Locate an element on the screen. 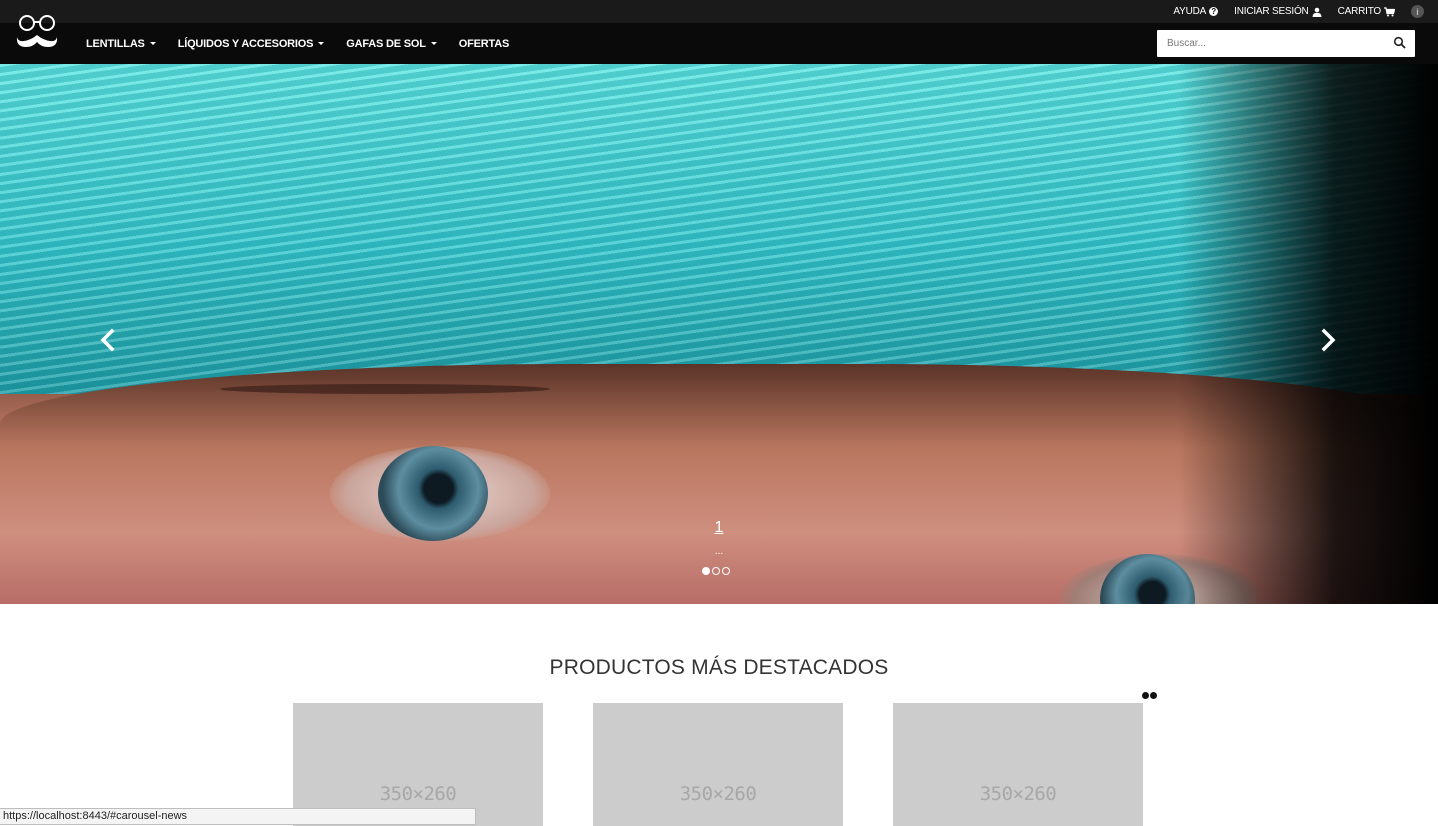 The height and width of the screenshot is (826, 1438). section-title: PRODUCTOS MÁS DESTACADOS is located at coordinates (719, 667).